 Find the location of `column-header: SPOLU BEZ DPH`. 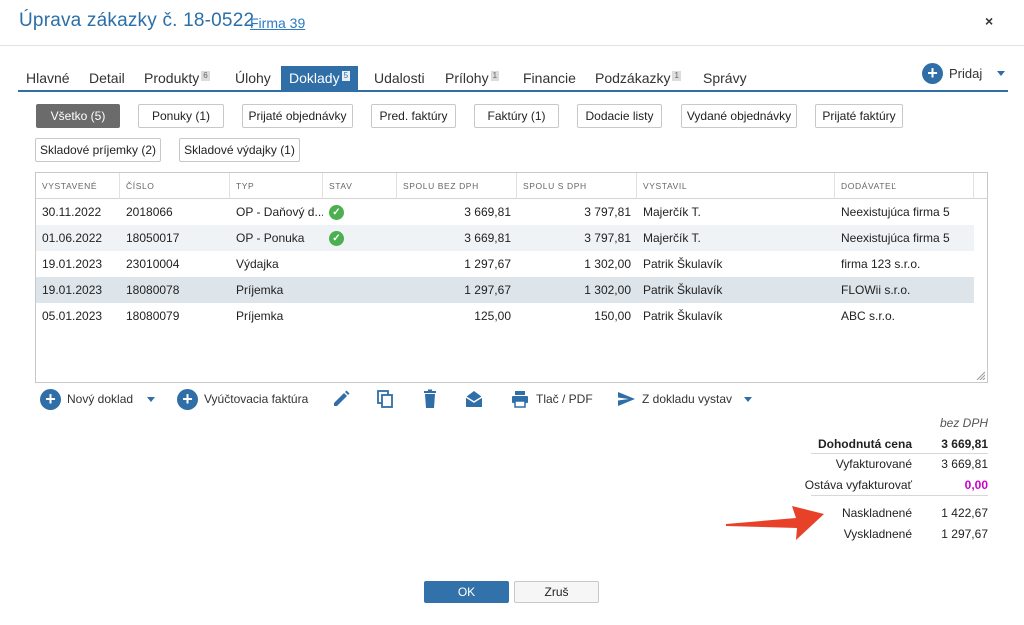

column-header: SPOLU BEZ DPH is located at coordinates (457, 186).